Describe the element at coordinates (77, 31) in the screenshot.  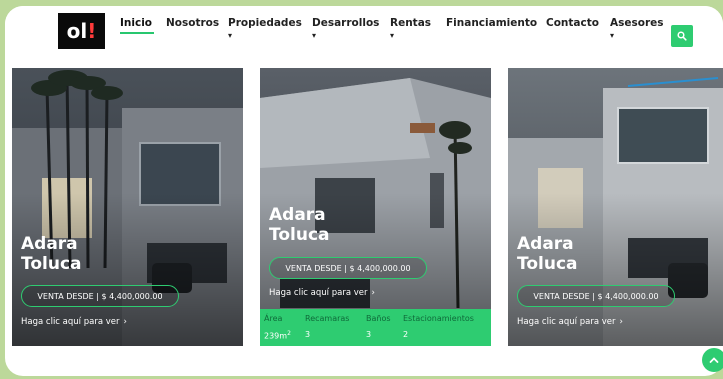
I see `logo-text: ol` at that location.